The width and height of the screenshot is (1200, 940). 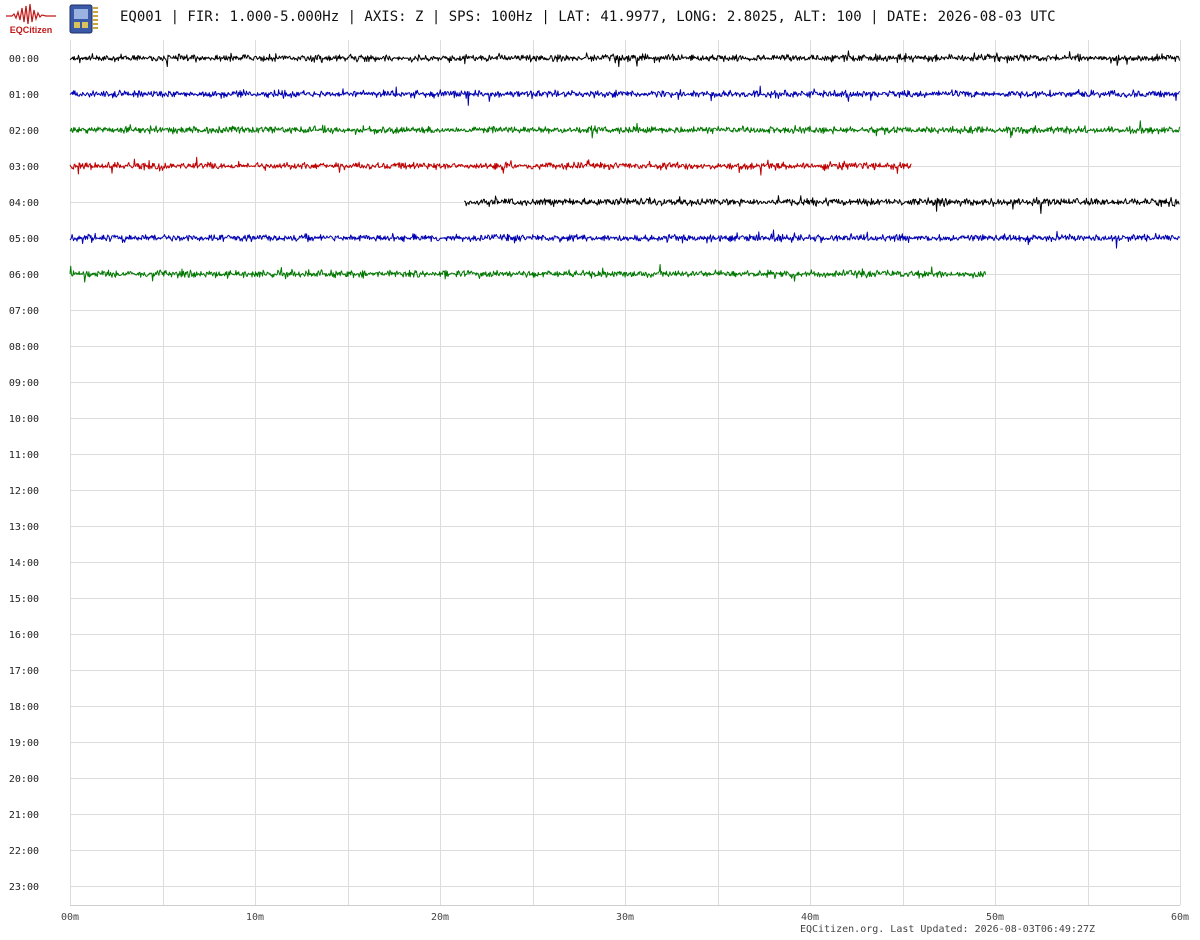 What do you see at coordinates (70, 917) in the screenshot?
I see `x-tick-label: 00m` at bounding box center [70, 917].